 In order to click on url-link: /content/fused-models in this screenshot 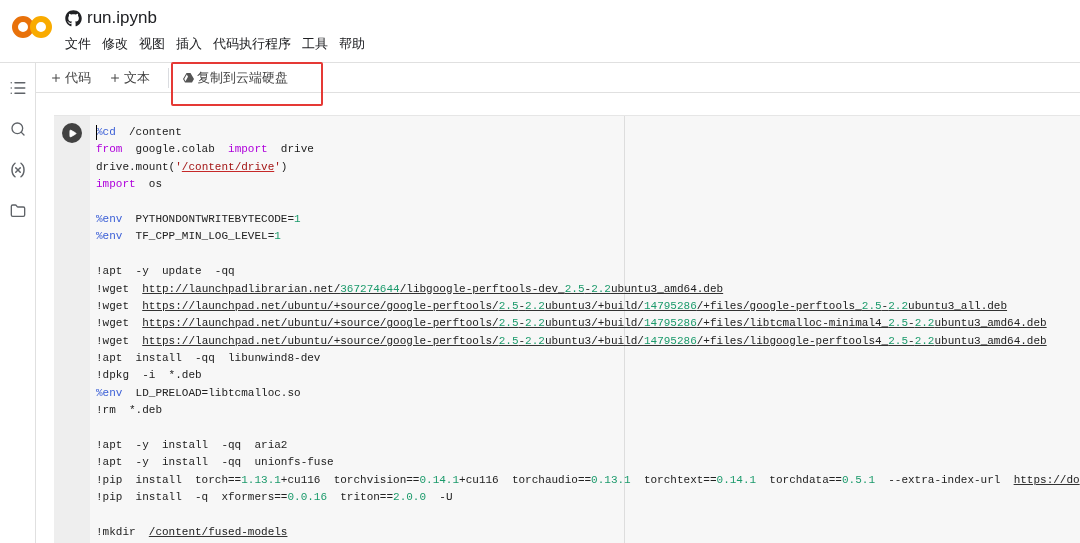, I will do `click(218, 532)`.